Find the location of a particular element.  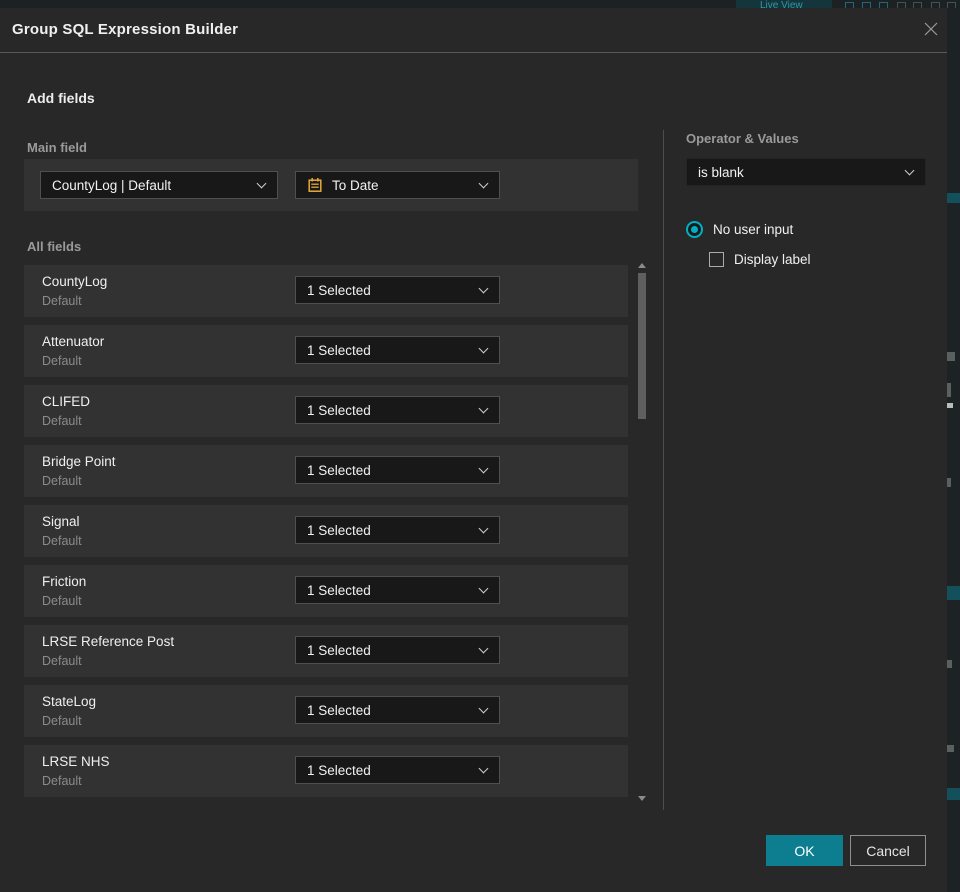

main-field-dropdown: CountyLog | Default is located at coordinates (159, 185).